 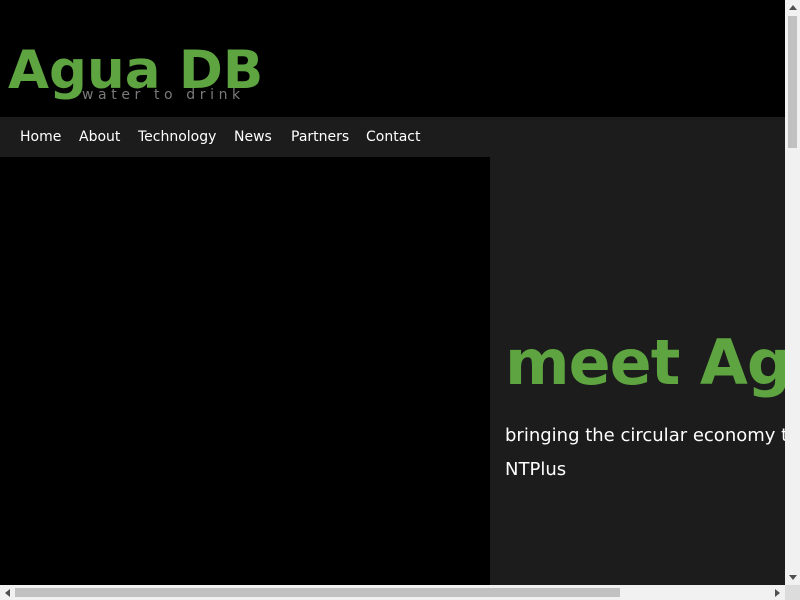 I want to click on hero-subtitle-line-1: bringing the circular economy to, so click(x=645, y=435).